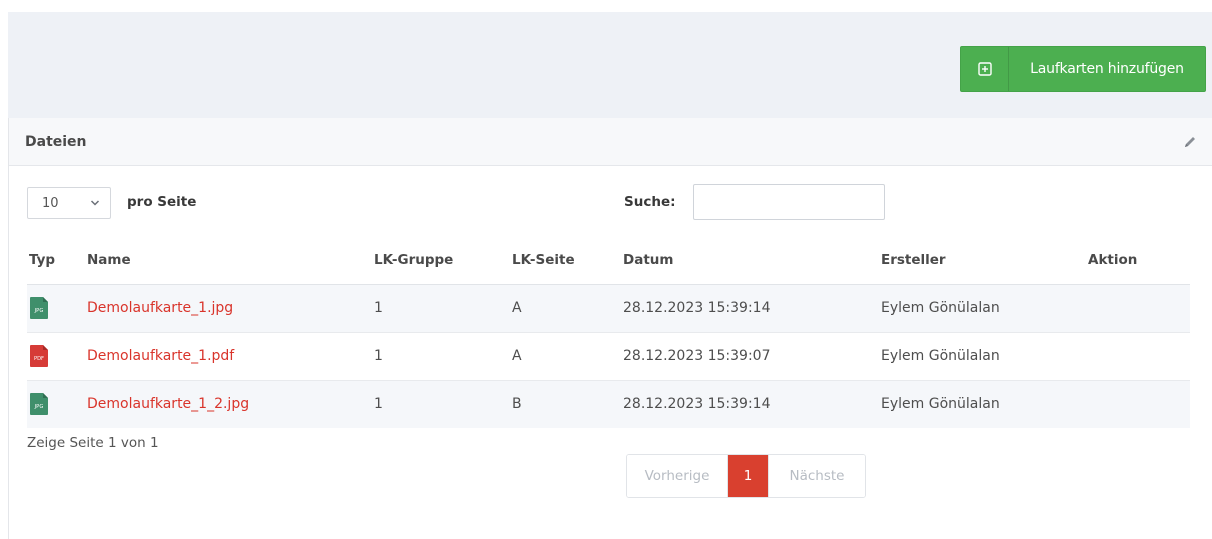  I want to click on search-input, so click(789, 202).